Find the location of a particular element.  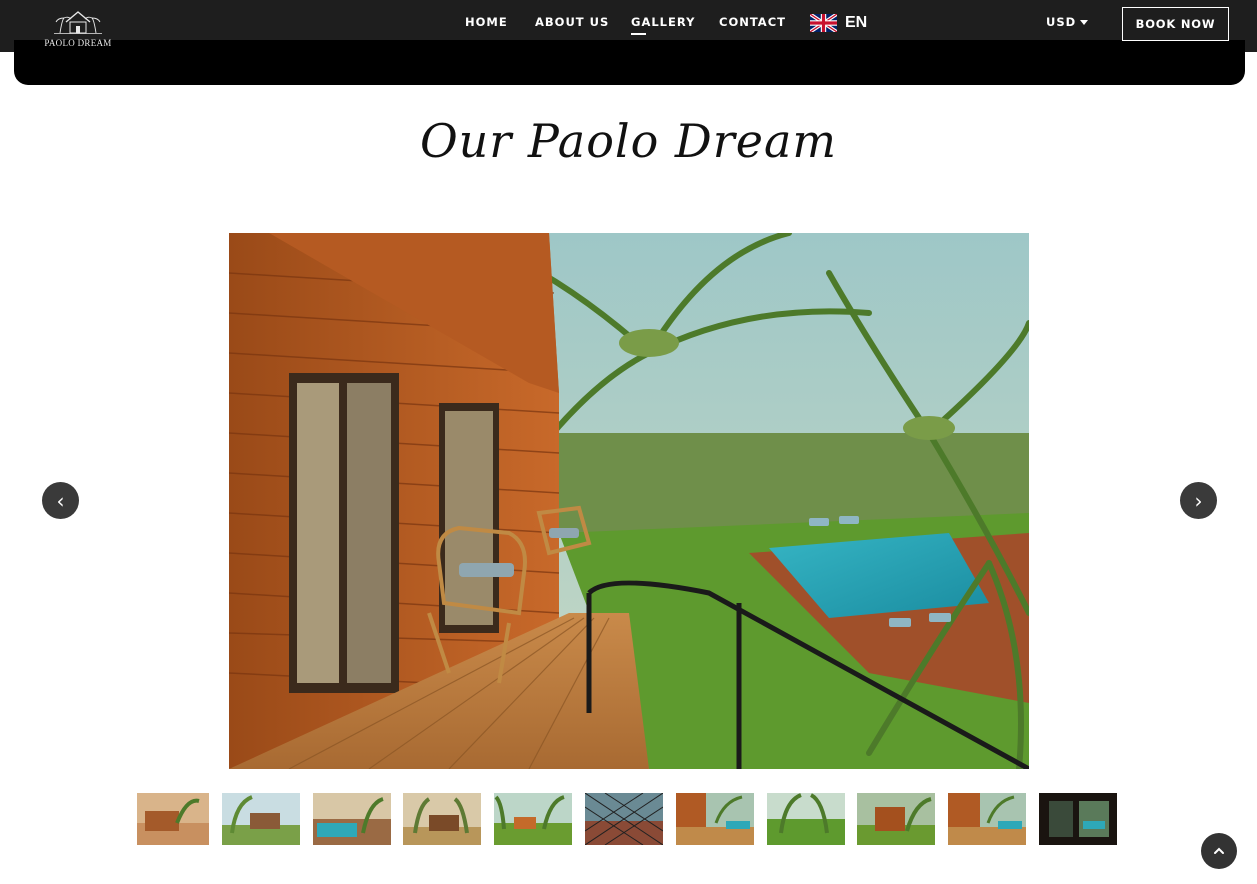

language-selector: EN is located at coordinates (838, 23).